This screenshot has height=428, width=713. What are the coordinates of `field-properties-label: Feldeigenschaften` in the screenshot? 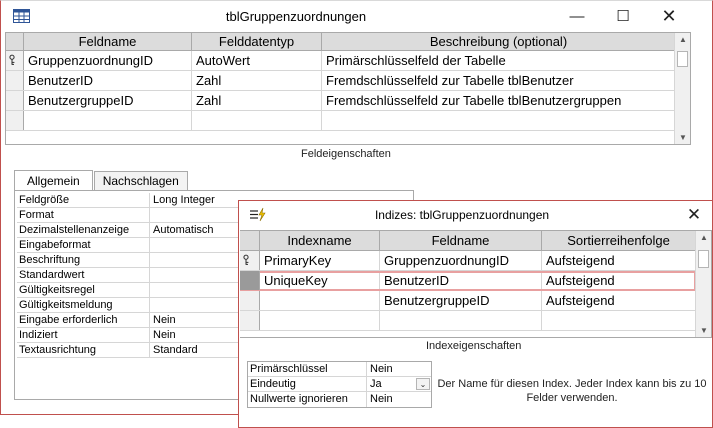 It's located at (346, 154).